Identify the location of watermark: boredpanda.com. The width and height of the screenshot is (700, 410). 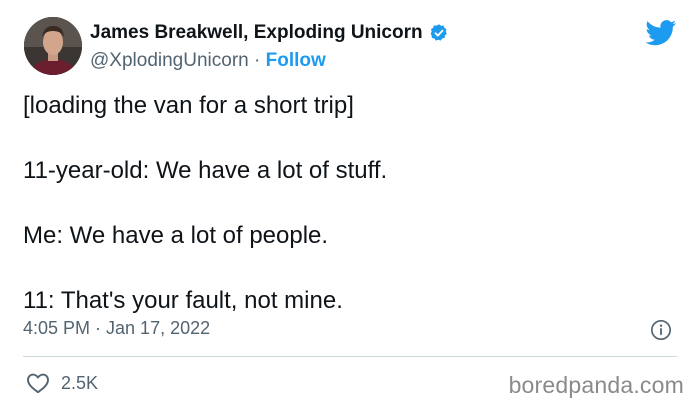
(596, 385).